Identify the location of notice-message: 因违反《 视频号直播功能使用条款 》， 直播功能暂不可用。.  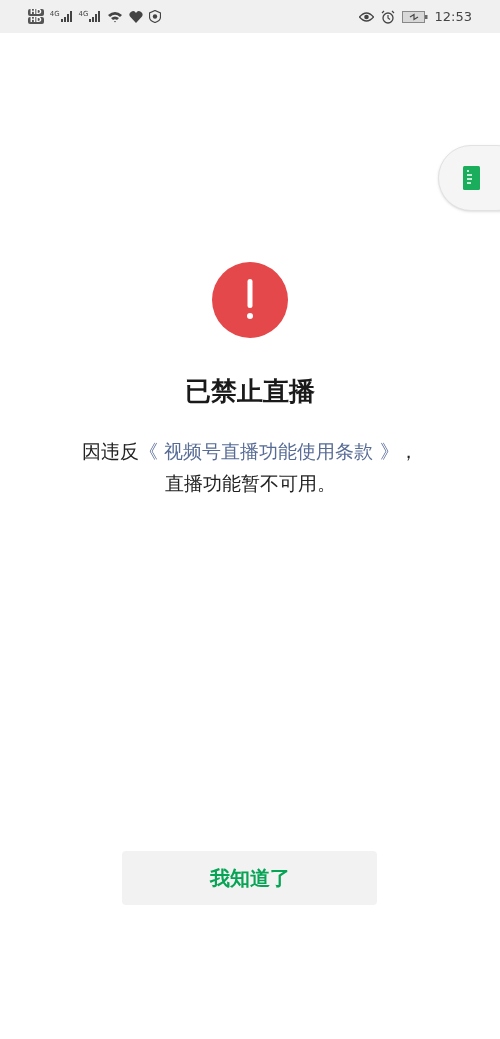
(250, 467).